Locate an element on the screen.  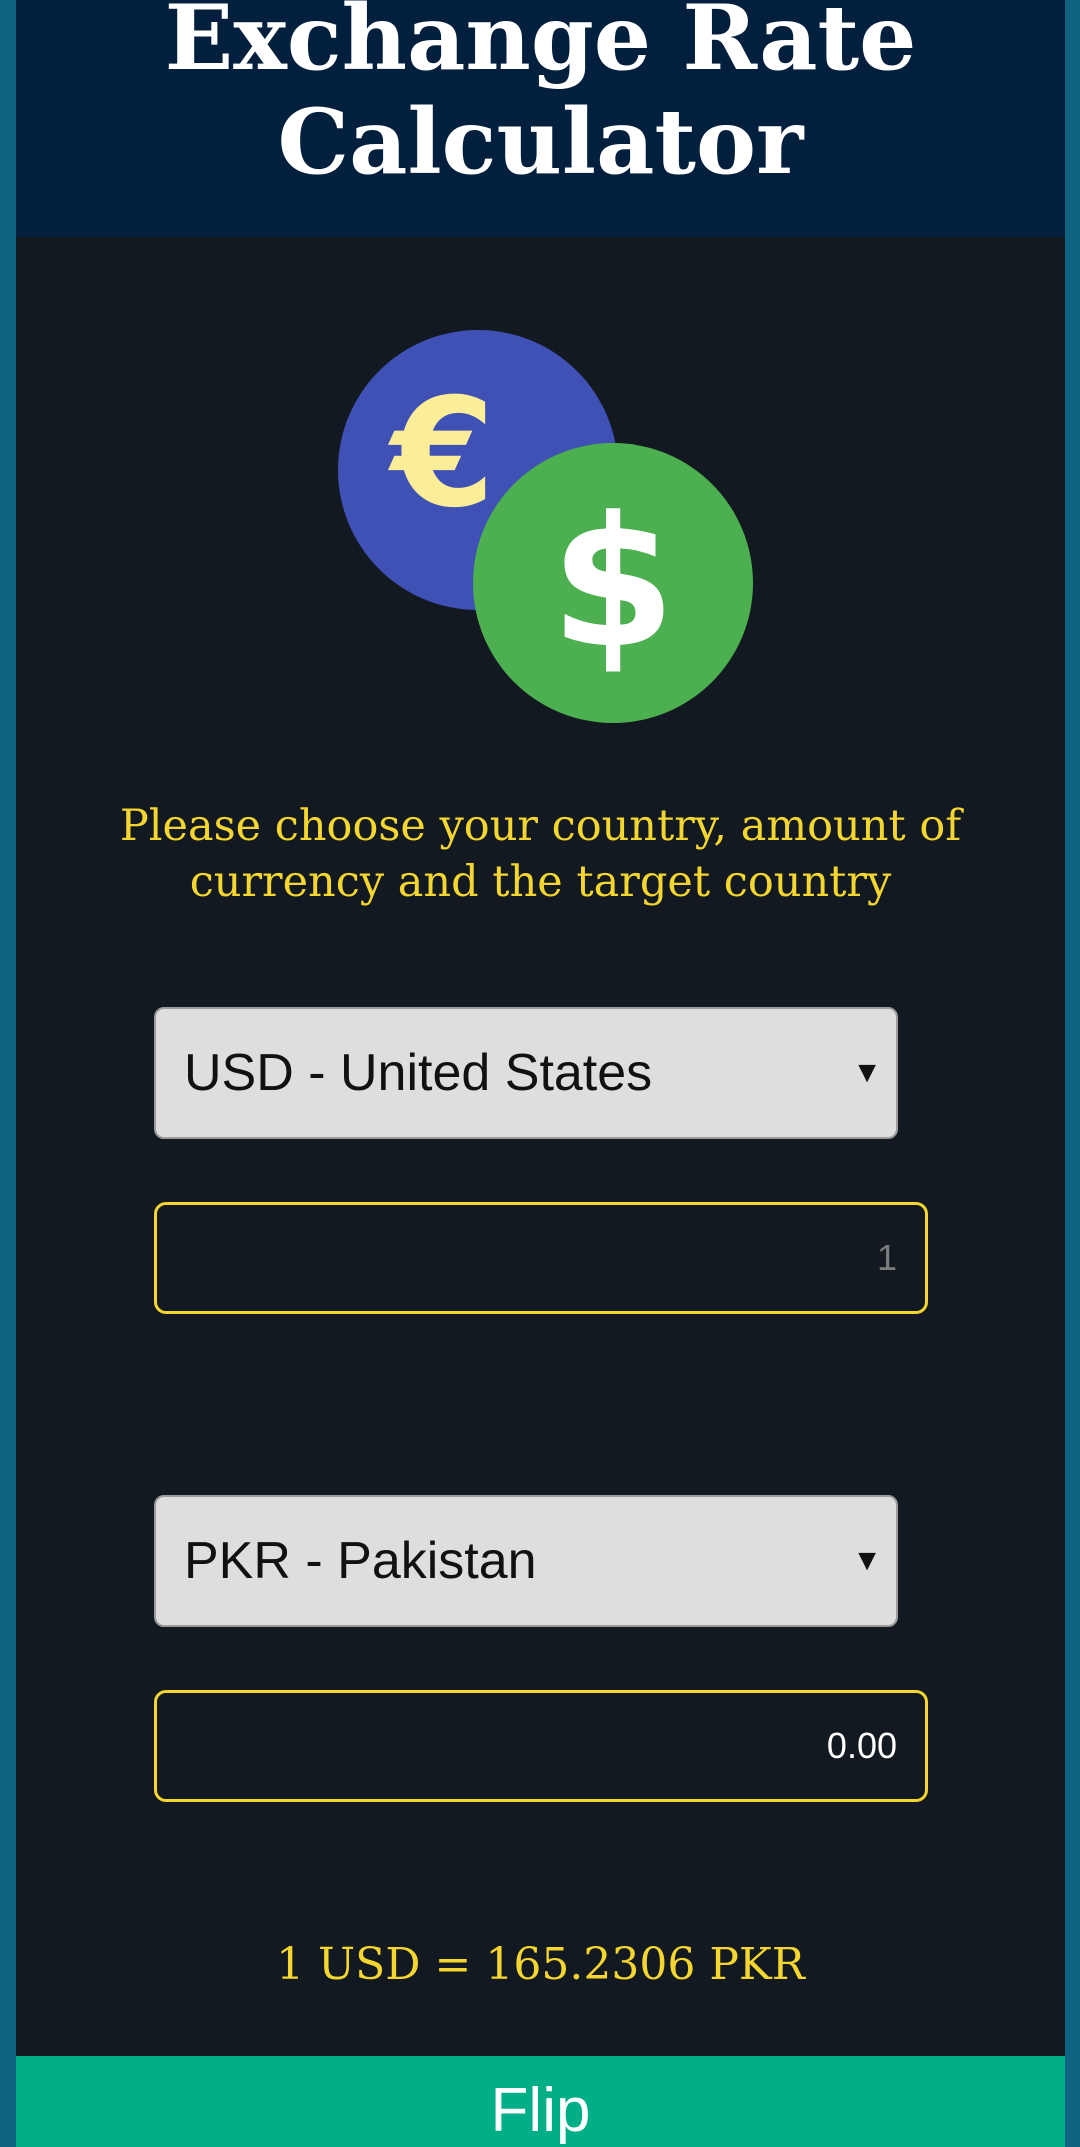
dollar-symbol: $ is located at coordinates (612, 583).